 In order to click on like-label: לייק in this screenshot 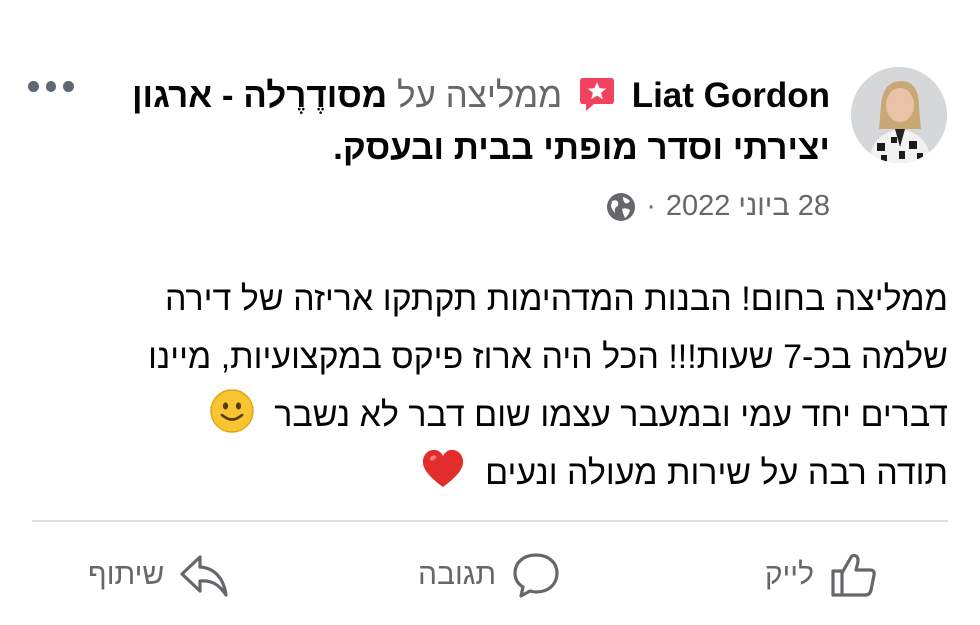, I will do `click(789, 574)`.